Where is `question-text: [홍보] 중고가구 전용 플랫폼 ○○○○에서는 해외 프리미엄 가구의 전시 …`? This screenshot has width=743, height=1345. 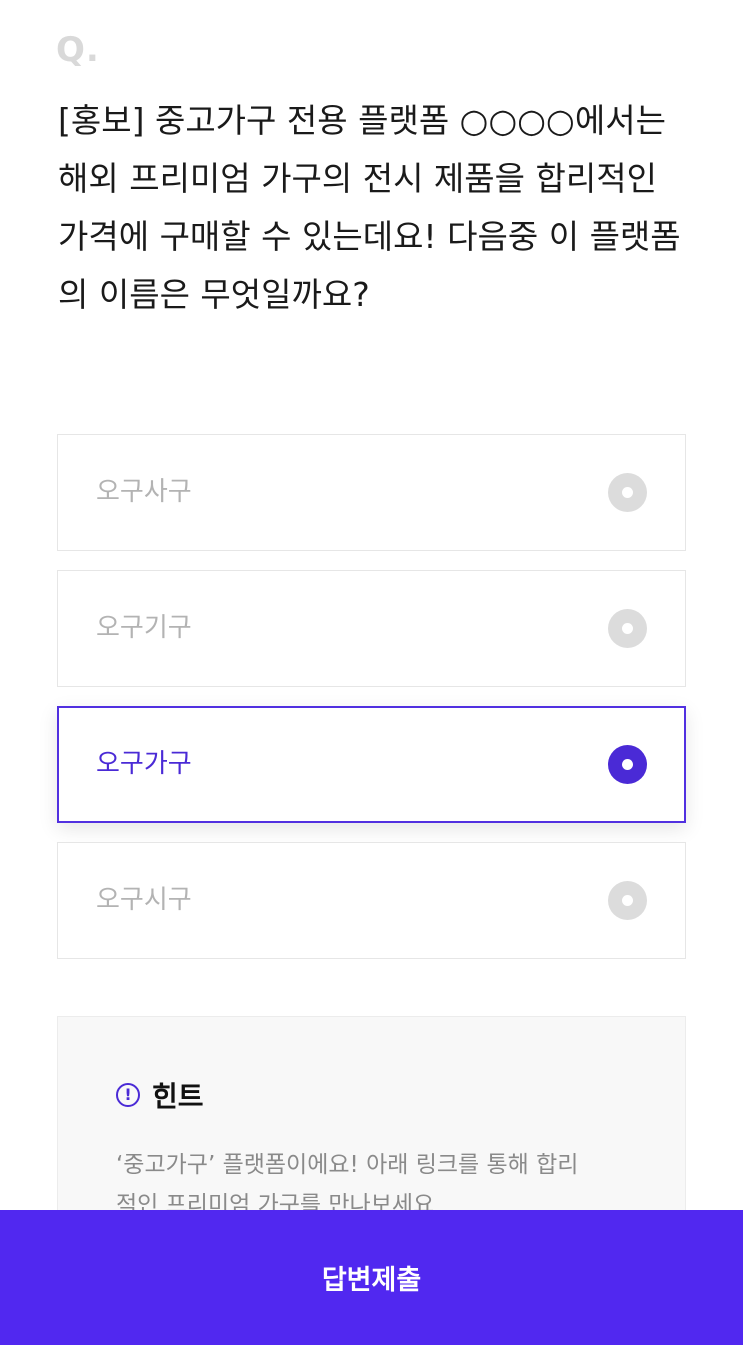 question-text: [홍보] 중고가구 전용 플랫폼 ○○○○에서는 해외 프리미엄 가구의 전시 … is located at coordinates (369, 207).